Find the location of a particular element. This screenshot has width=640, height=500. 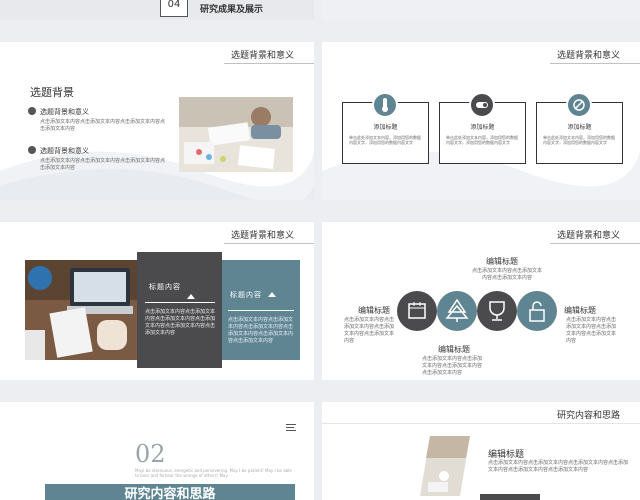

photo-parallelogram is located at coordinates (445, 466).